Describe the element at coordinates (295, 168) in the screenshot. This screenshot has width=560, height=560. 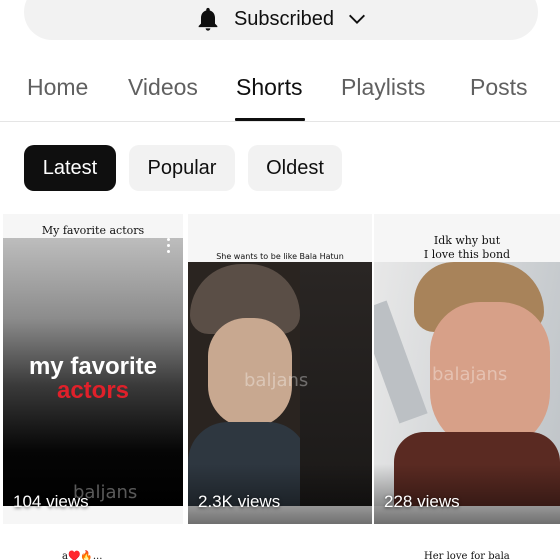
I see `chip-oldest: Oldest` at that location.